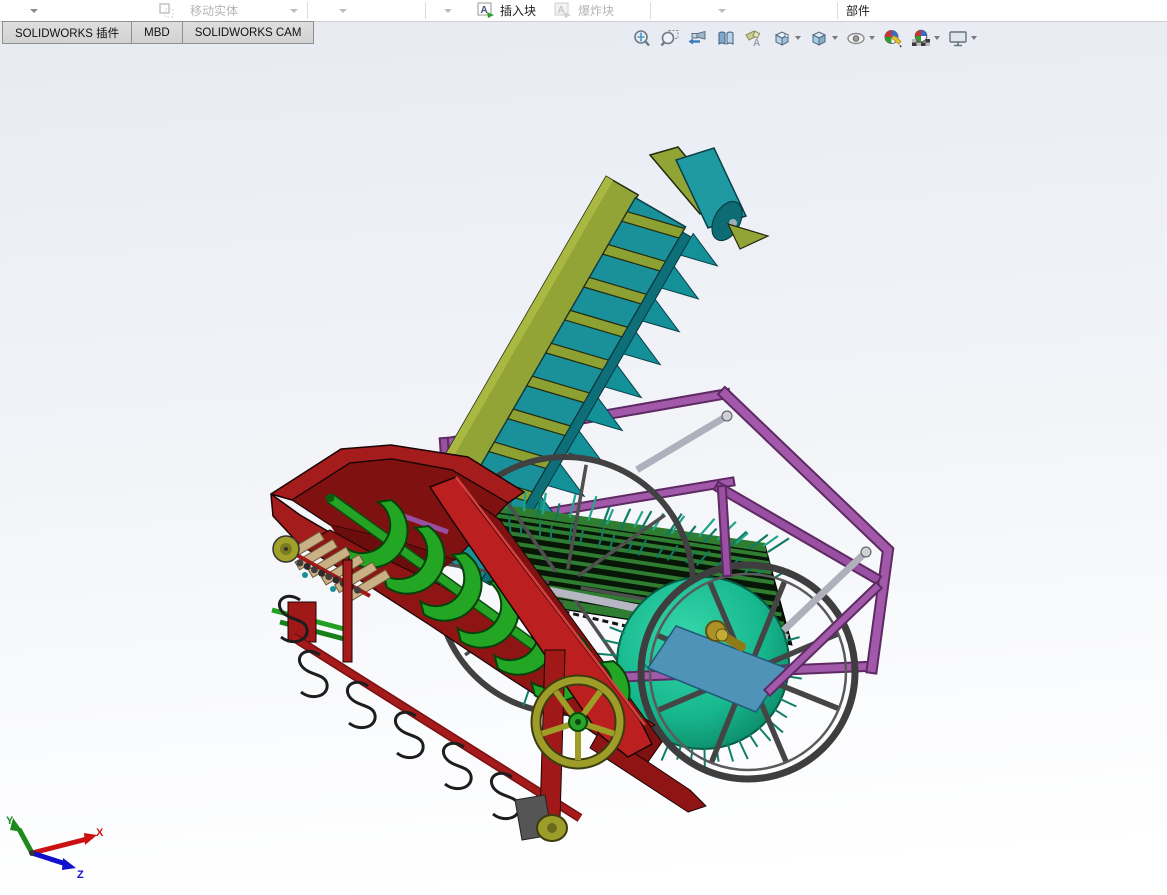 The image size is (1167, 895). Describe the element at coordinates (925, 38) in the screenshot. I see `apply-scene-button` at that location.